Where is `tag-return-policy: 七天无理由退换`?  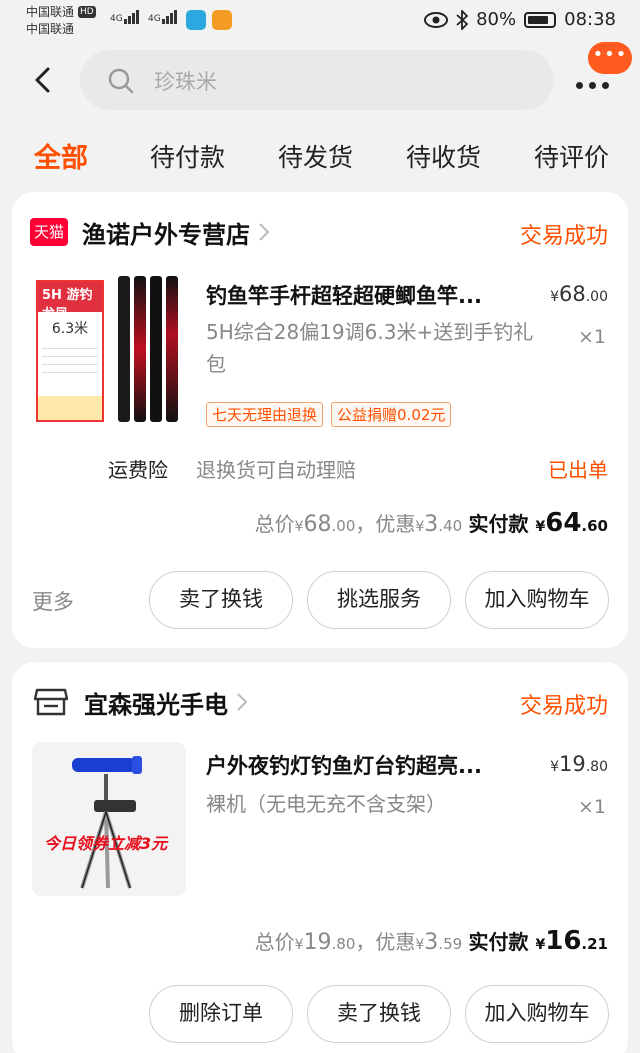 tag-return-policy: 七天无理由退换 is located at coordinates (265, 414).